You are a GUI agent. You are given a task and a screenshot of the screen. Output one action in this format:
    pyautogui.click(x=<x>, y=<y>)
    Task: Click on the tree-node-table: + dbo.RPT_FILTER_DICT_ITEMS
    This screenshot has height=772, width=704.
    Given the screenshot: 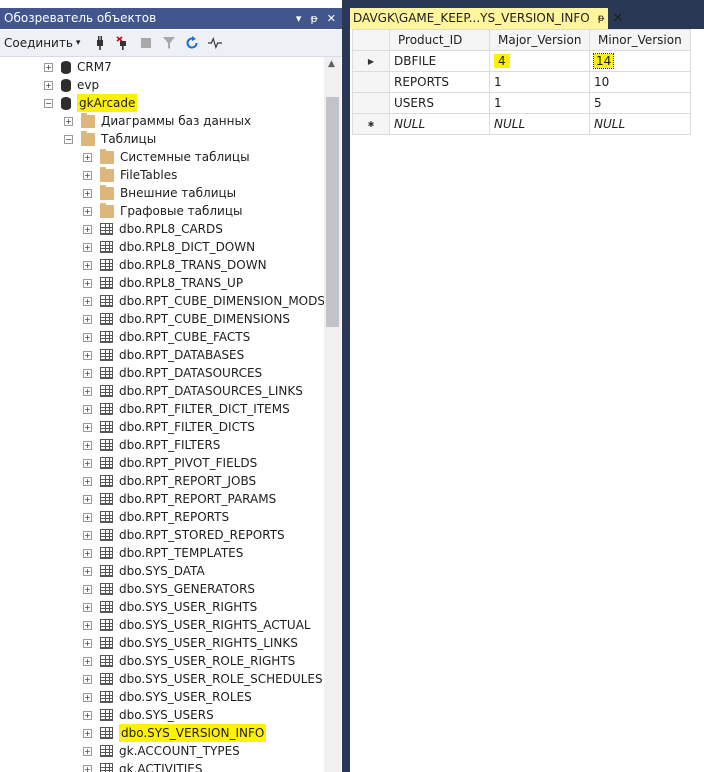 What is the action you would take?
    pyautogui.click(x=186, y=409)
    